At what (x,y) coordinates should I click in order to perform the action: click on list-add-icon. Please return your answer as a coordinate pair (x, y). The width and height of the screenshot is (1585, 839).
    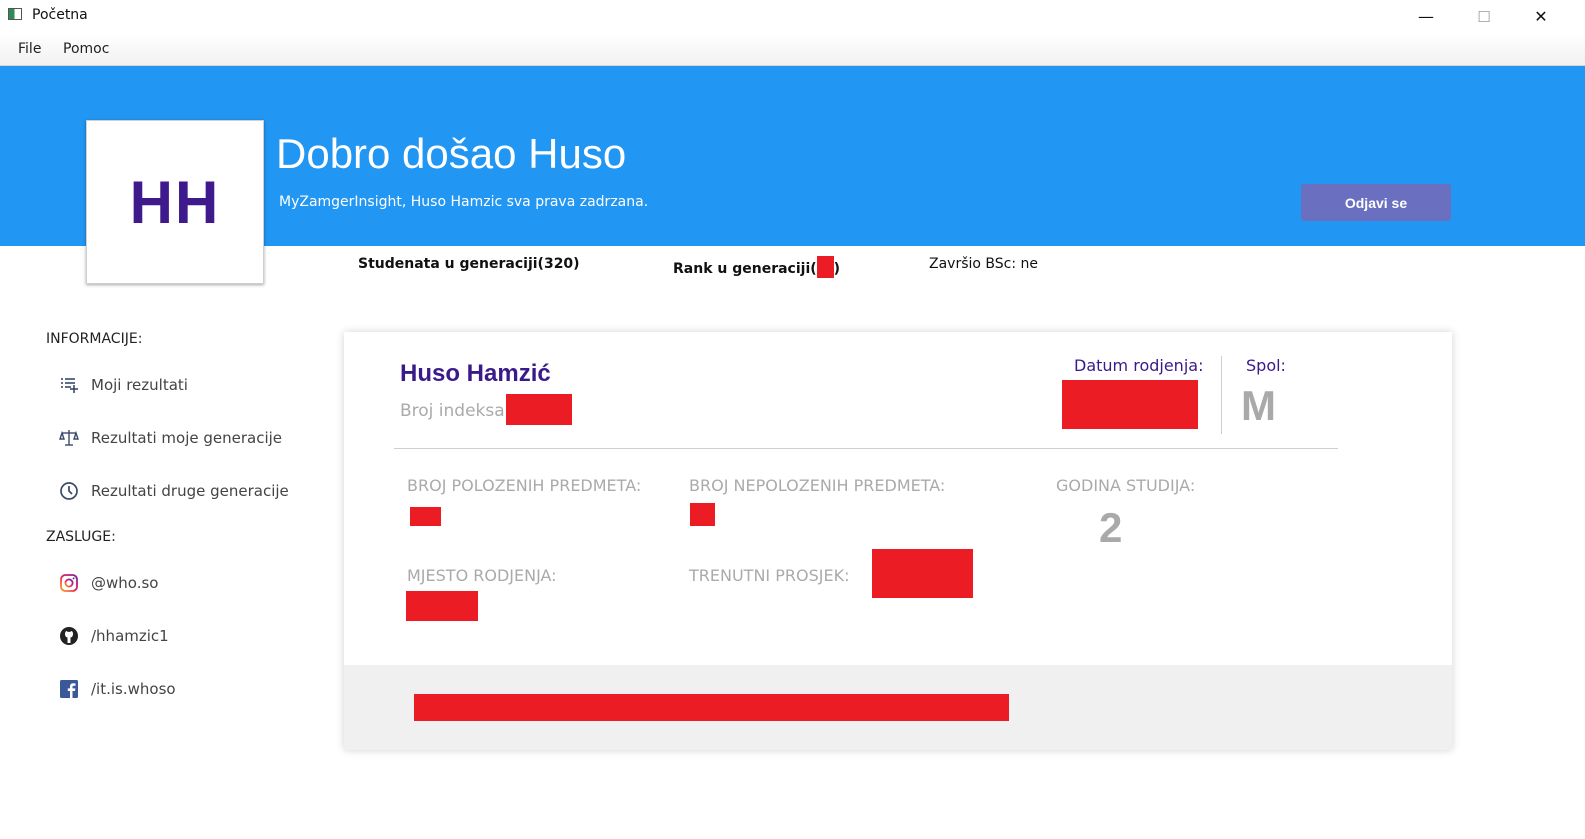
    Looking at the image, I should click on (69, 385).